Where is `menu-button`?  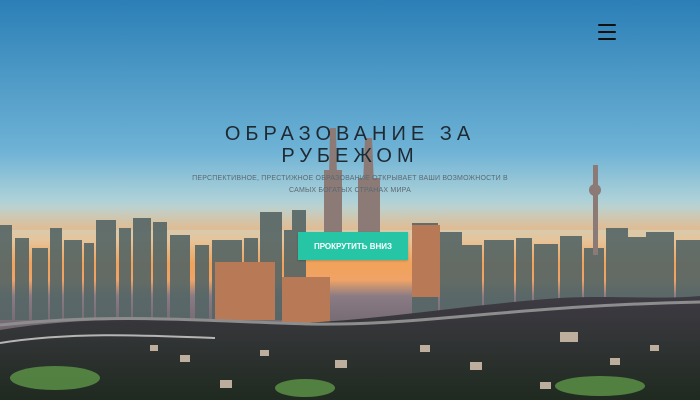 menu-button is located at coordinates (607, 32).